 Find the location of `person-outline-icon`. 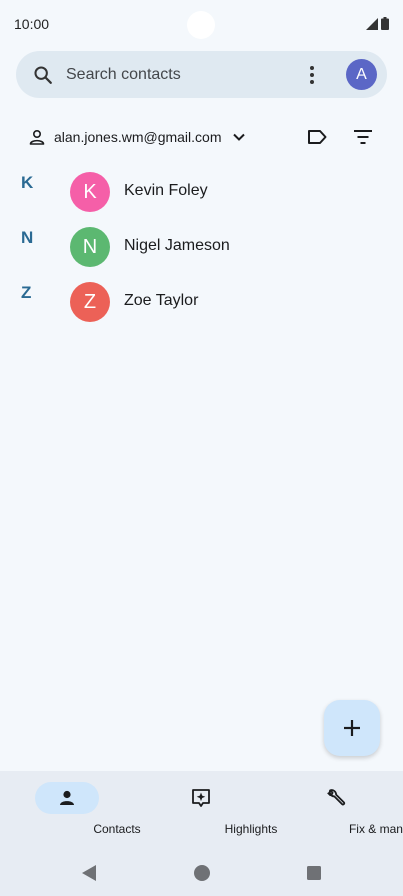

person-outline-icon is located at coordinates (37, 137).